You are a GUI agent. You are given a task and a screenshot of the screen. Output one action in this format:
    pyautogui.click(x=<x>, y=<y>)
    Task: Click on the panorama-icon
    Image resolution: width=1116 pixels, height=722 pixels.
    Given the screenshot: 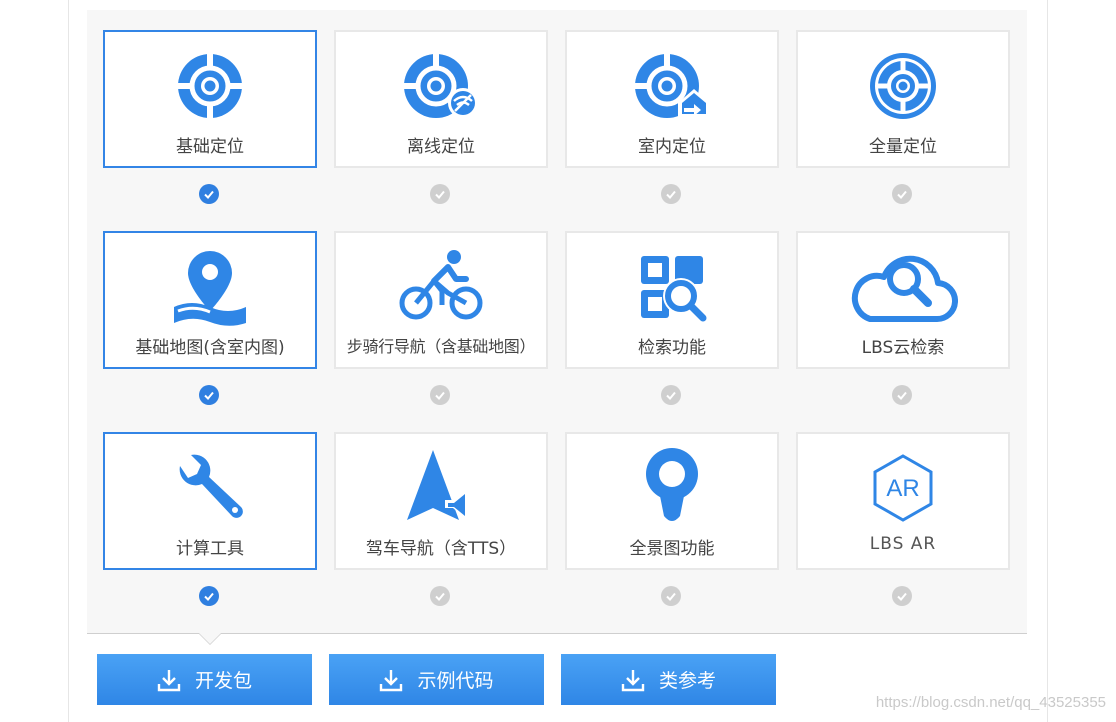 What is the action you would take?
    pyautogui.click(x=672, y=488)
    